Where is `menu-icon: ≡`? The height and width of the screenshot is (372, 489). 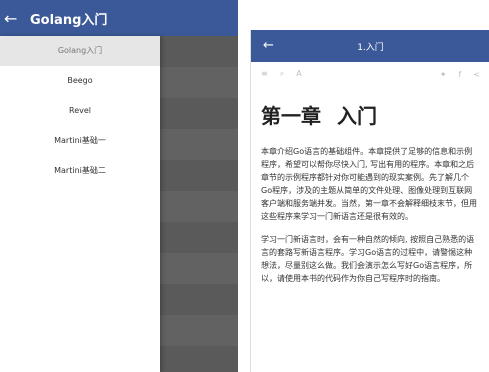
menu-icon: ≡ is located at coordinates (264, 74).